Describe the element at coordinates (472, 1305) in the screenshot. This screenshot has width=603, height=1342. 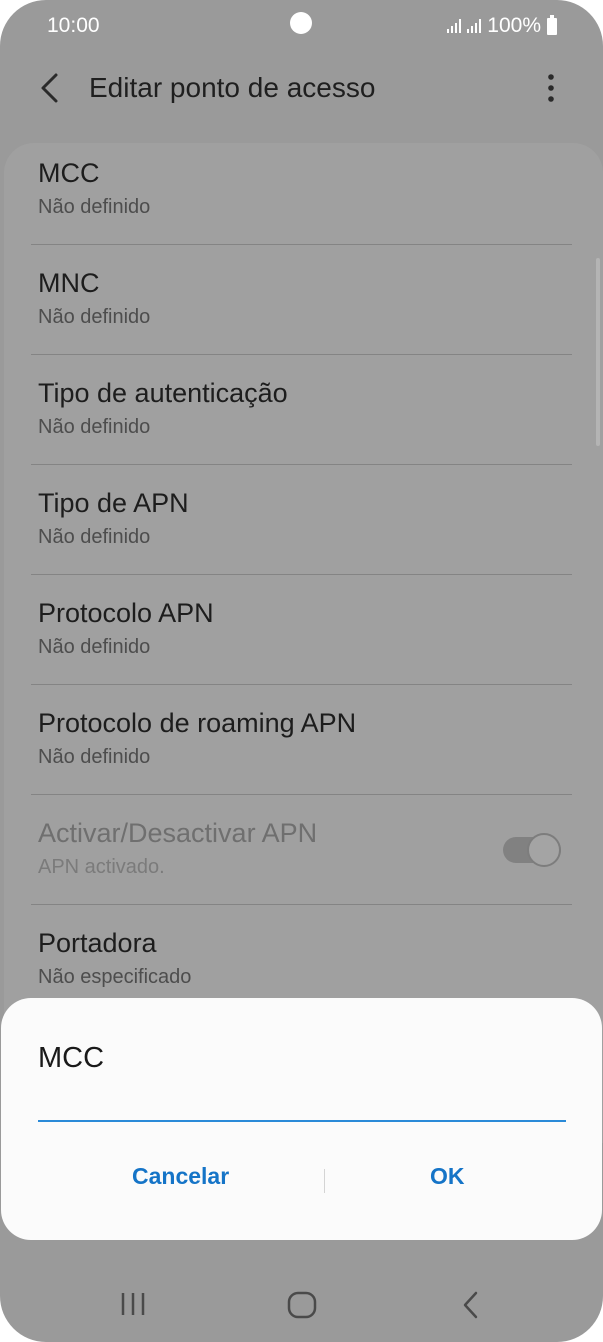
I see `nav-back-icon` at that location.